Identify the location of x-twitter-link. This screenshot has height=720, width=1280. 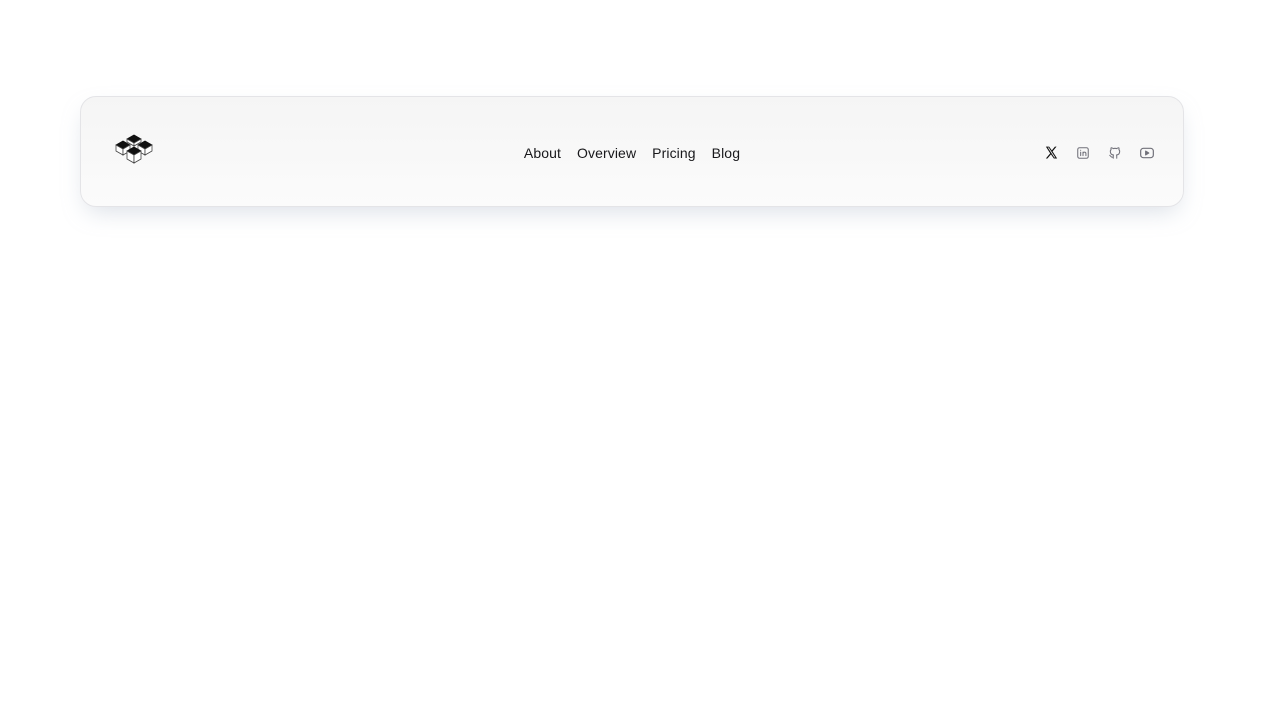
(1051, 153).